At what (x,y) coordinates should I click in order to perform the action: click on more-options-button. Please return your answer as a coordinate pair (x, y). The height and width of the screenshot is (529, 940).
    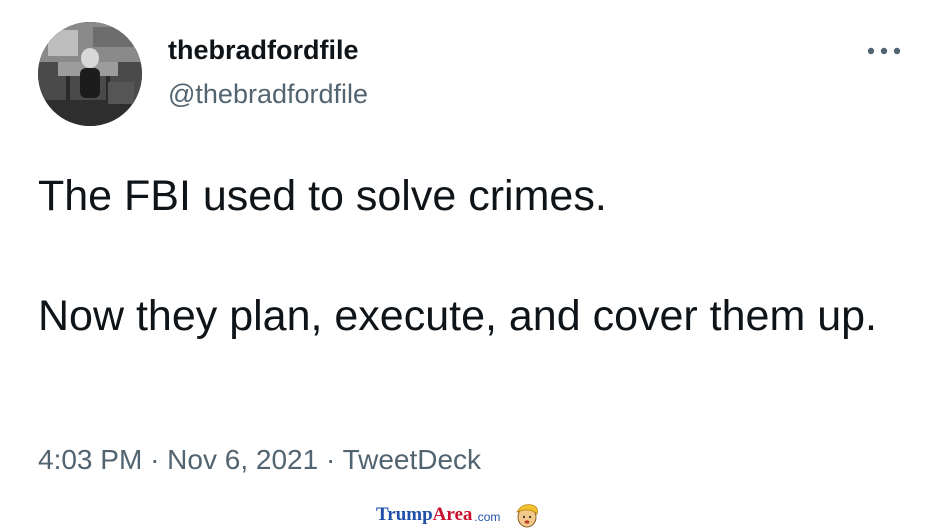
    Looking at the image, I should click on (884, 51).